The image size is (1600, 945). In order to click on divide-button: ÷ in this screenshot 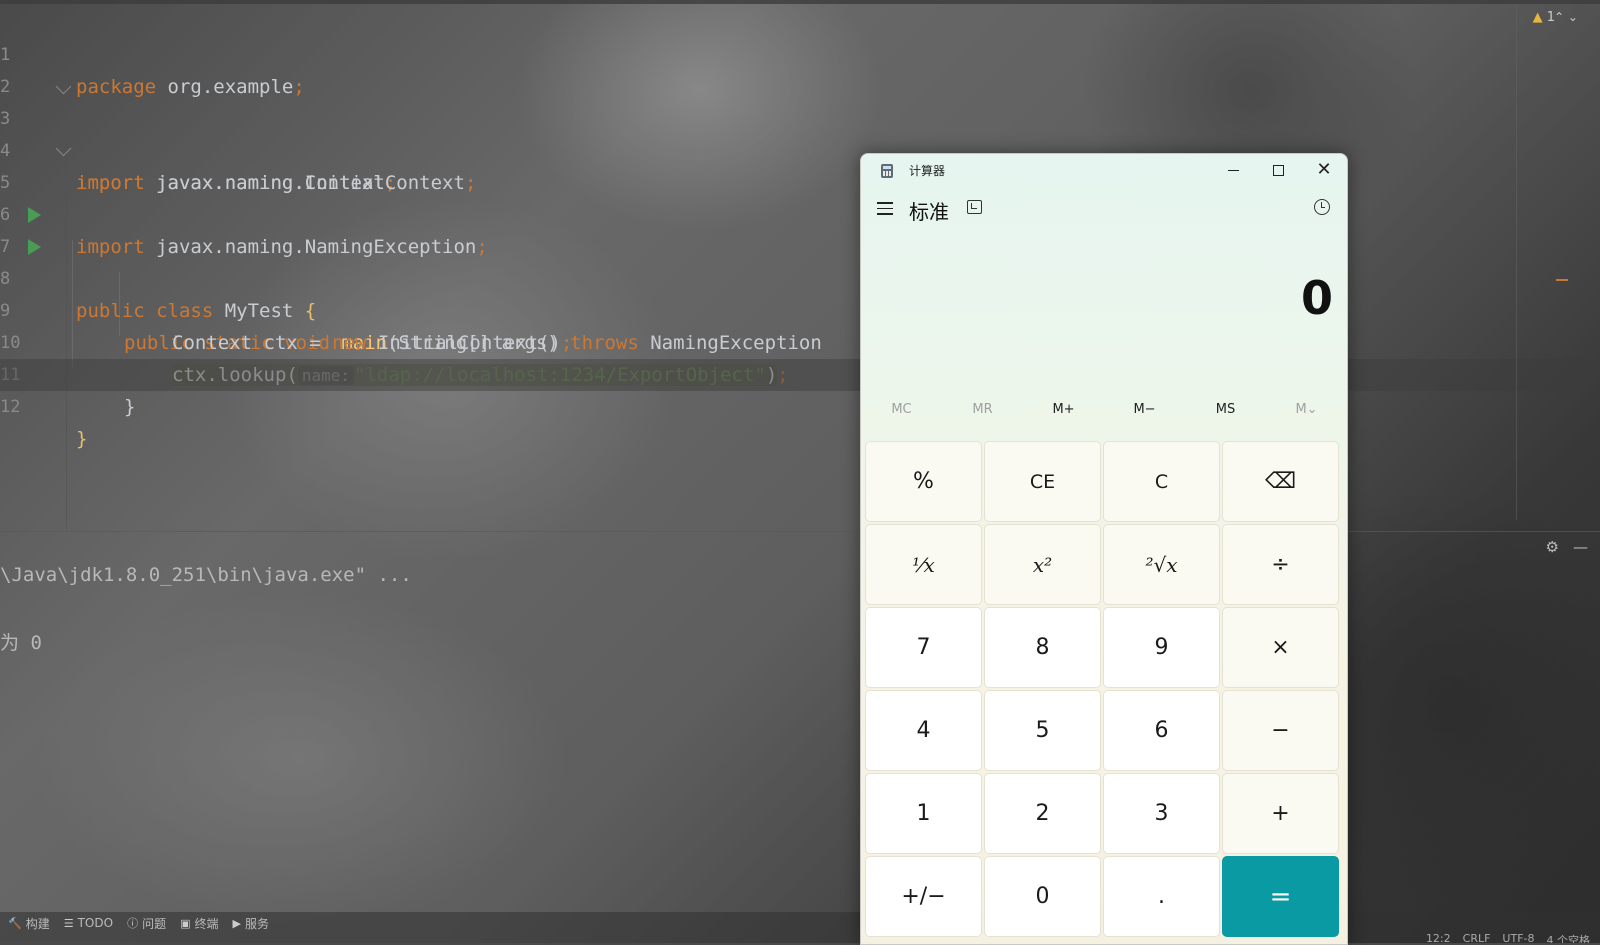, I will do `click(1280, 564)`.